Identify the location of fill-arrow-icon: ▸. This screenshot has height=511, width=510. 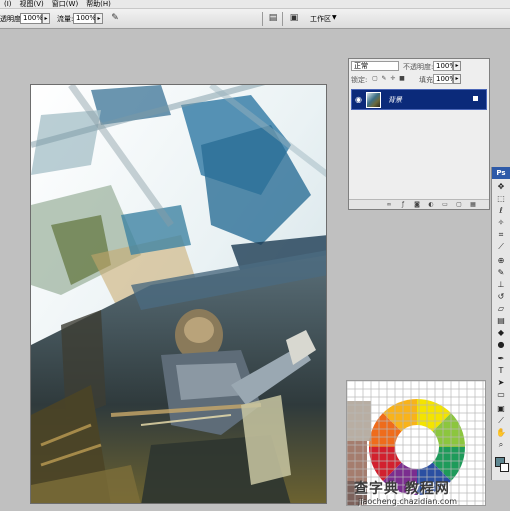
(457, 79).